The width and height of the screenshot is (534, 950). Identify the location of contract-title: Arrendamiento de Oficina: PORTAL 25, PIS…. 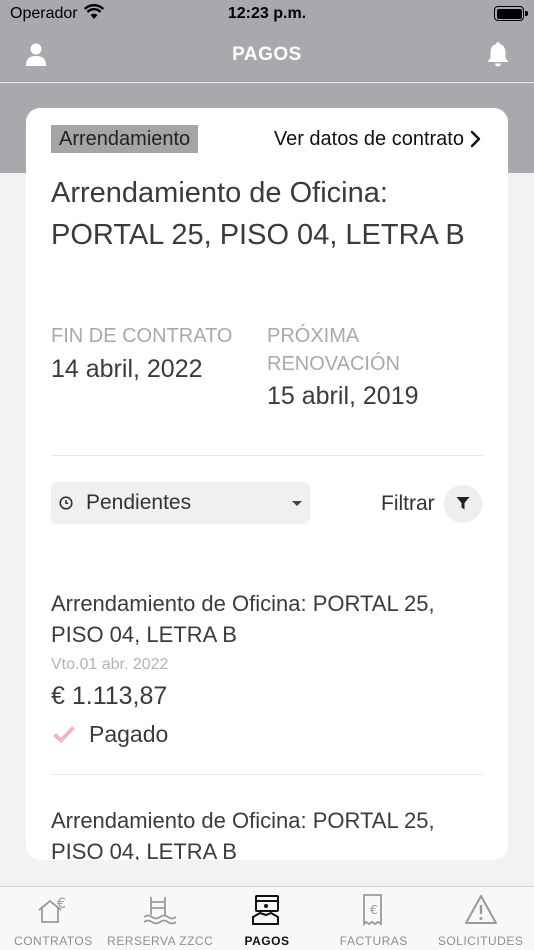
(258, 214).